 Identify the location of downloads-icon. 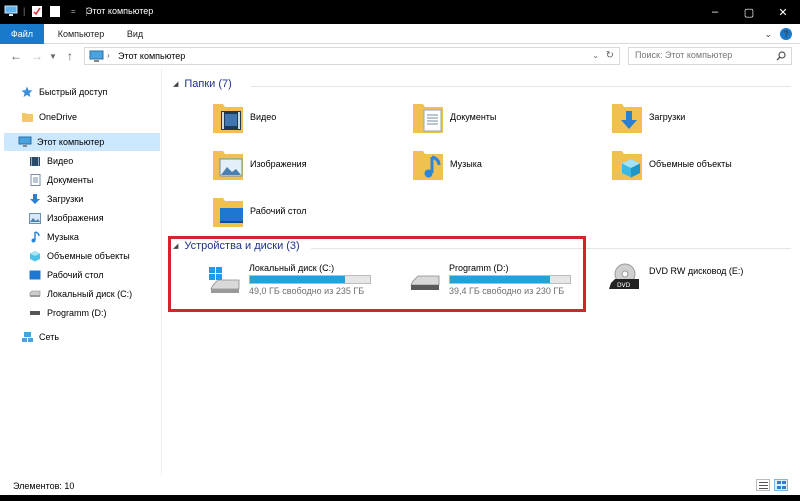
(35, 199).